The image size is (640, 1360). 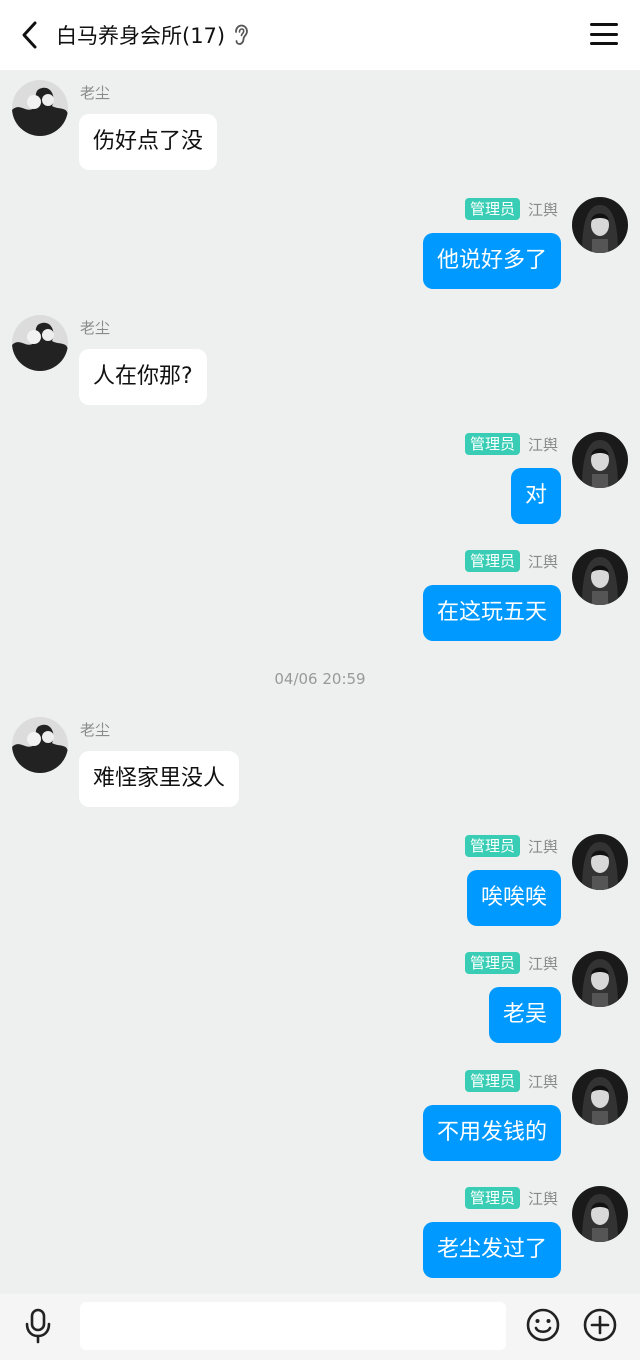 I want to click on more-button, so click(x=600, y=1325).